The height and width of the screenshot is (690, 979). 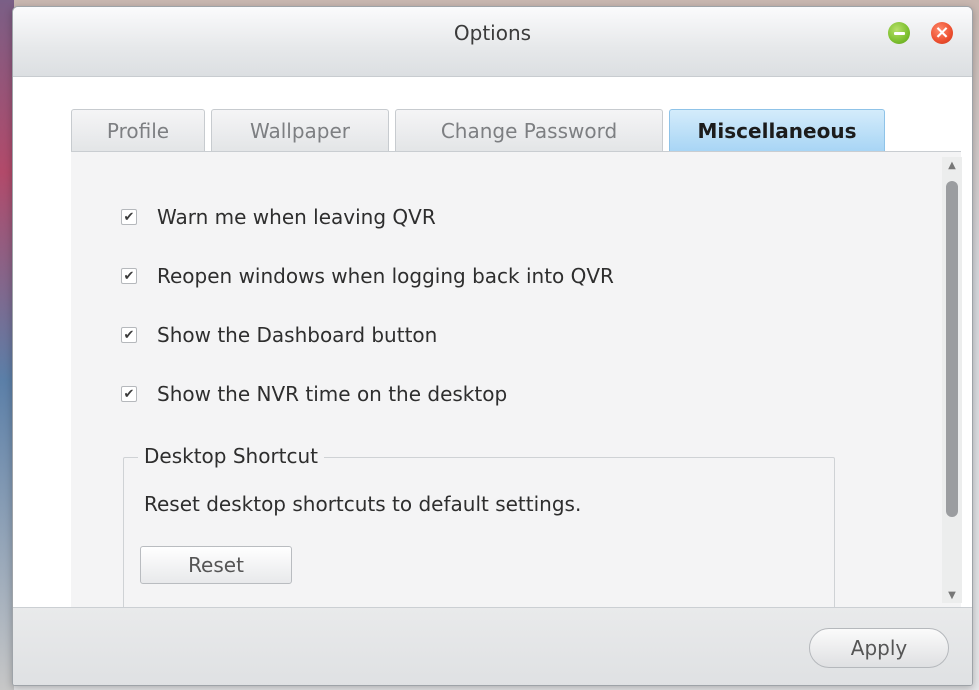 I want to click on show-nvr-time-checkbox: ✔, so click(x=129, y=394).